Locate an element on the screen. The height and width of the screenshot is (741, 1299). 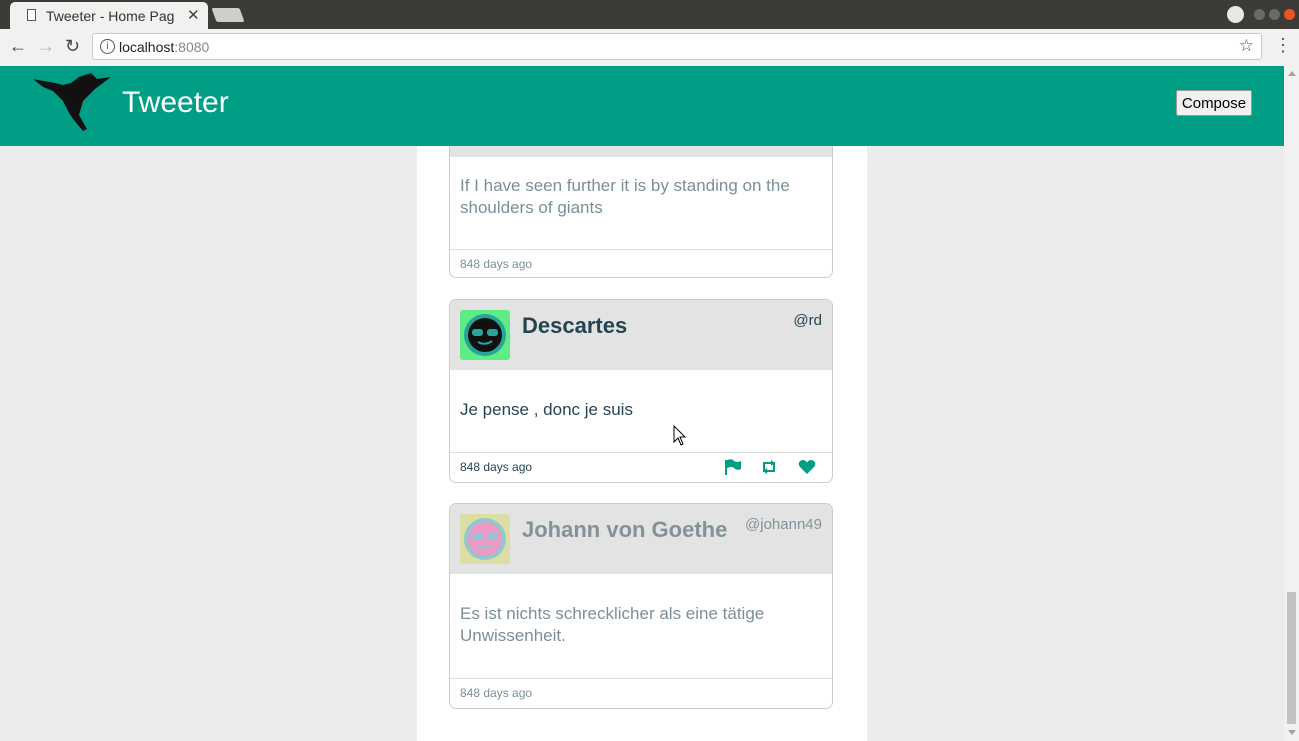
tweet-header: Johann von Goethe @johann49 is located at coordinates (641, 539).